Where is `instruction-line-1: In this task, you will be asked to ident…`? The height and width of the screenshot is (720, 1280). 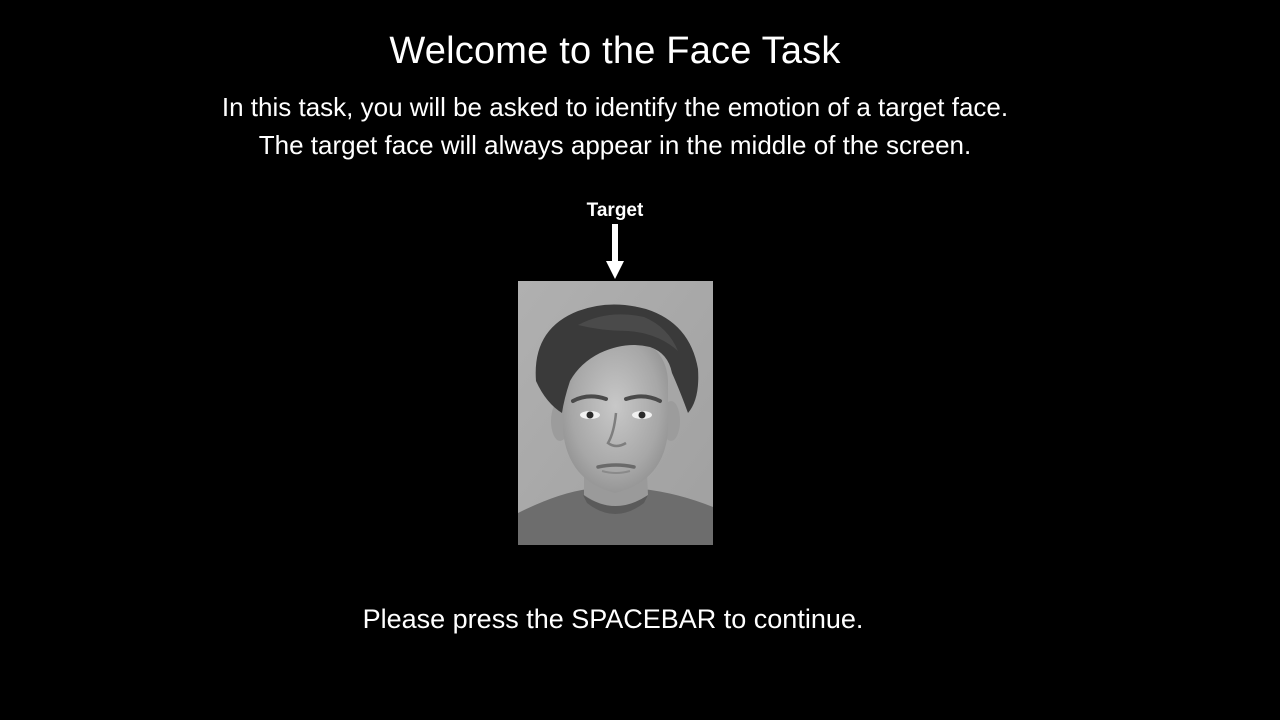 instruction-line-1: In this task, you will be asked to ident… is located at coordinates (615, 107).